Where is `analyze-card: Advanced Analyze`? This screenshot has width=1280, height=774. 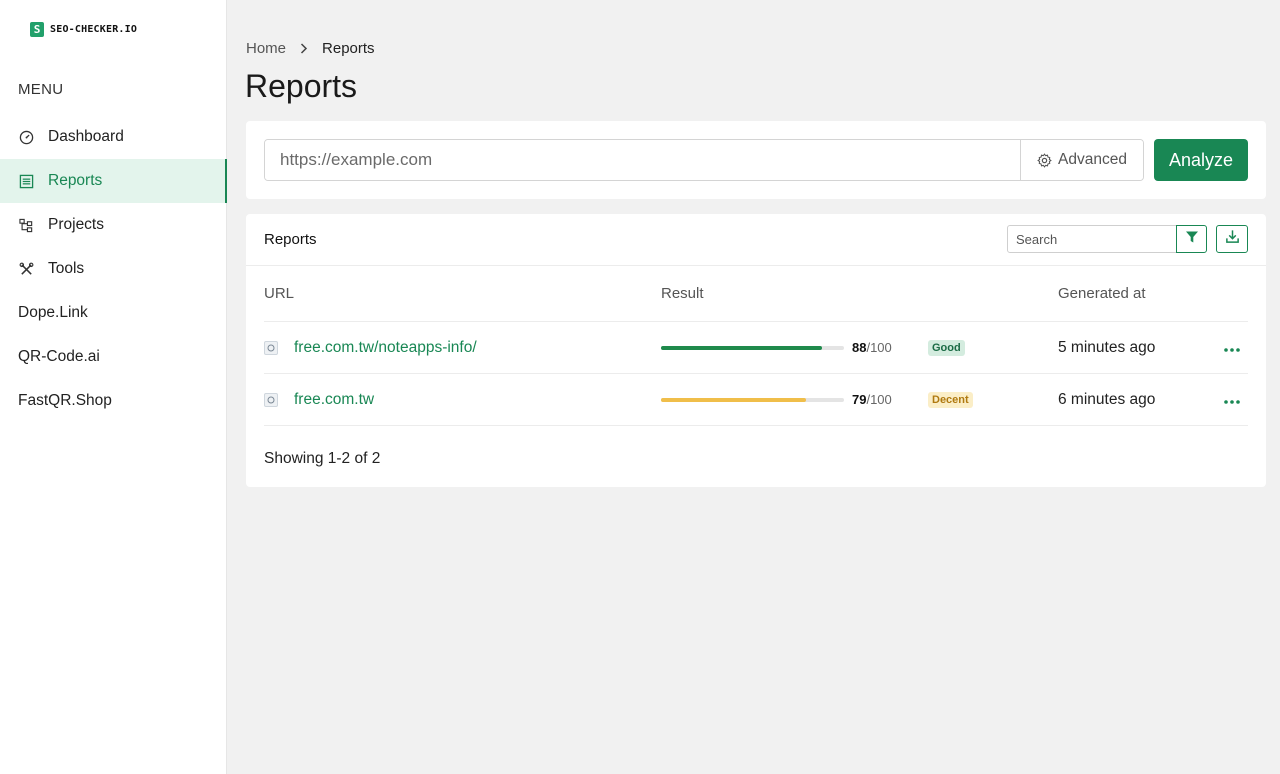
analyze-card: Advanced Analyze is located at coordinates (756, 160).